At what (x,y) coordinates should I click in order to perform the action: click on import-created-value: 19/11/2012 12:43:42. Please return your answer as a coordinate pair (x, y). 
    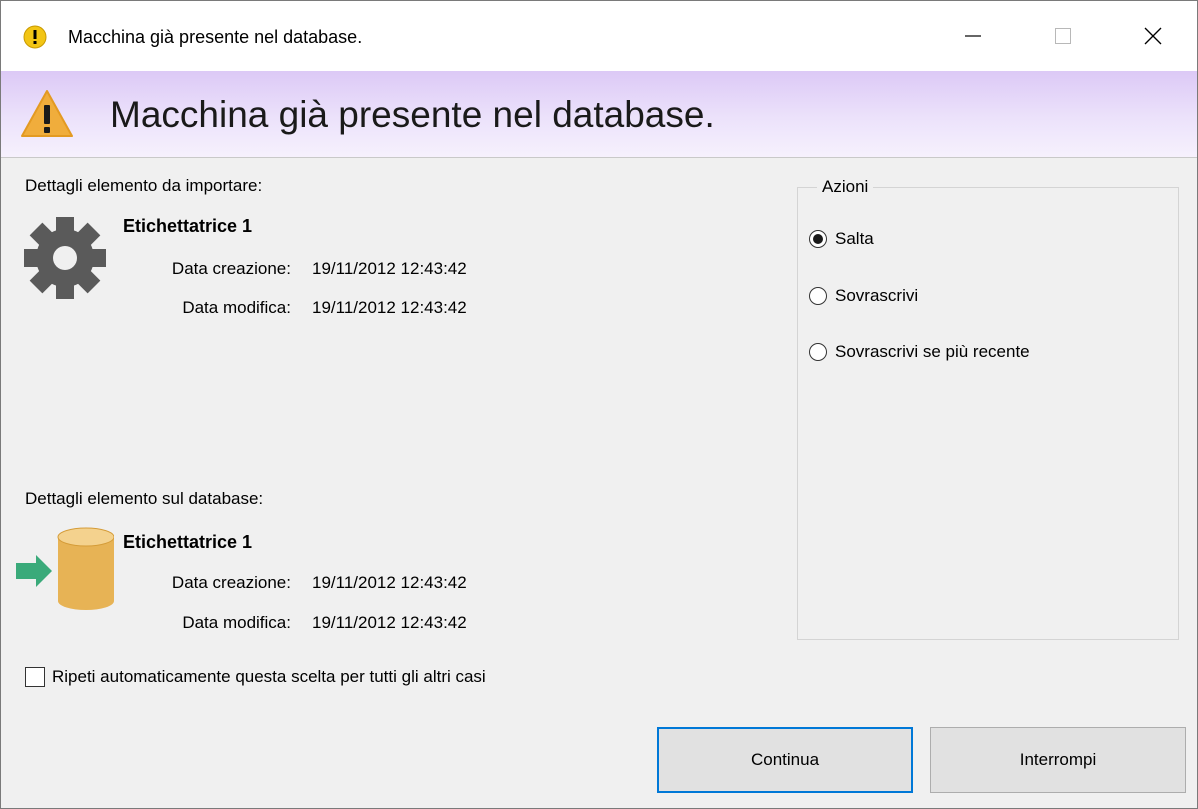
    Looking at the image, I should click on (389, 268).